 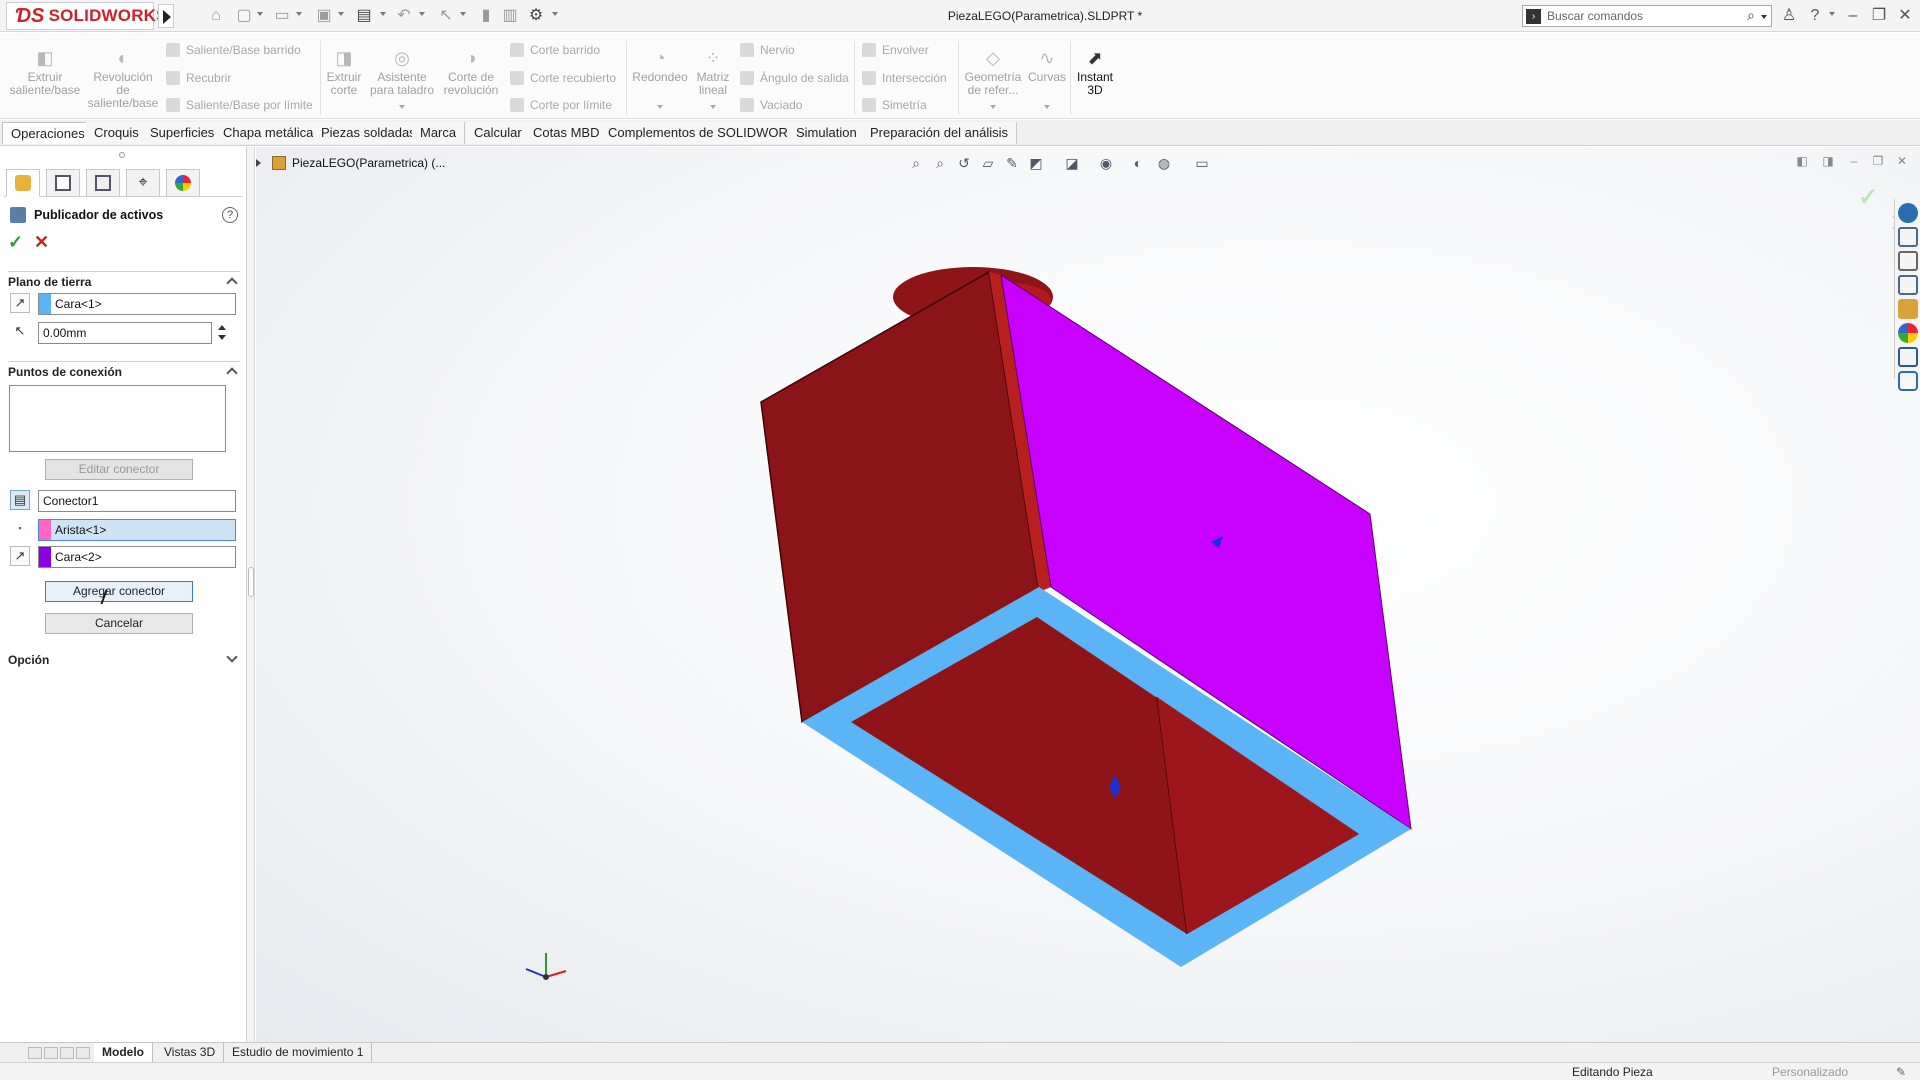 What do you see at coordinates (17, 242) in the screenshot?
I see `ok-checkmark-icon: ✓` at bounding box center [17, 242].